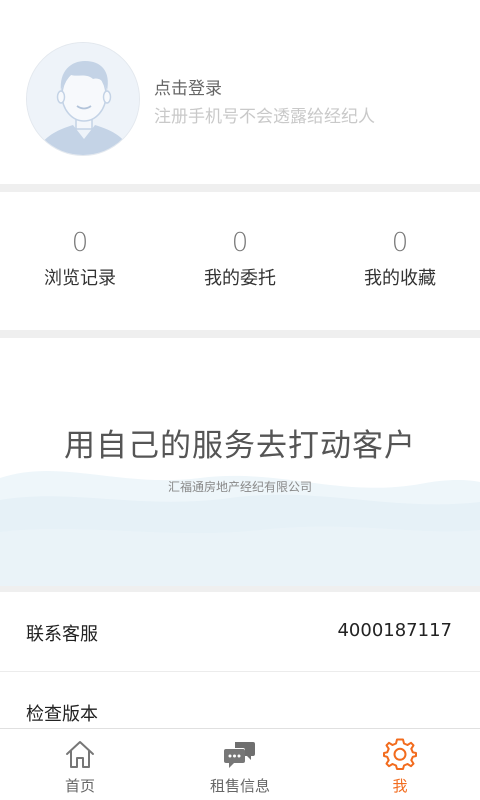 This screenshot has height=800, width=480. I want to click on tab-label: 我, so click(400, 786).